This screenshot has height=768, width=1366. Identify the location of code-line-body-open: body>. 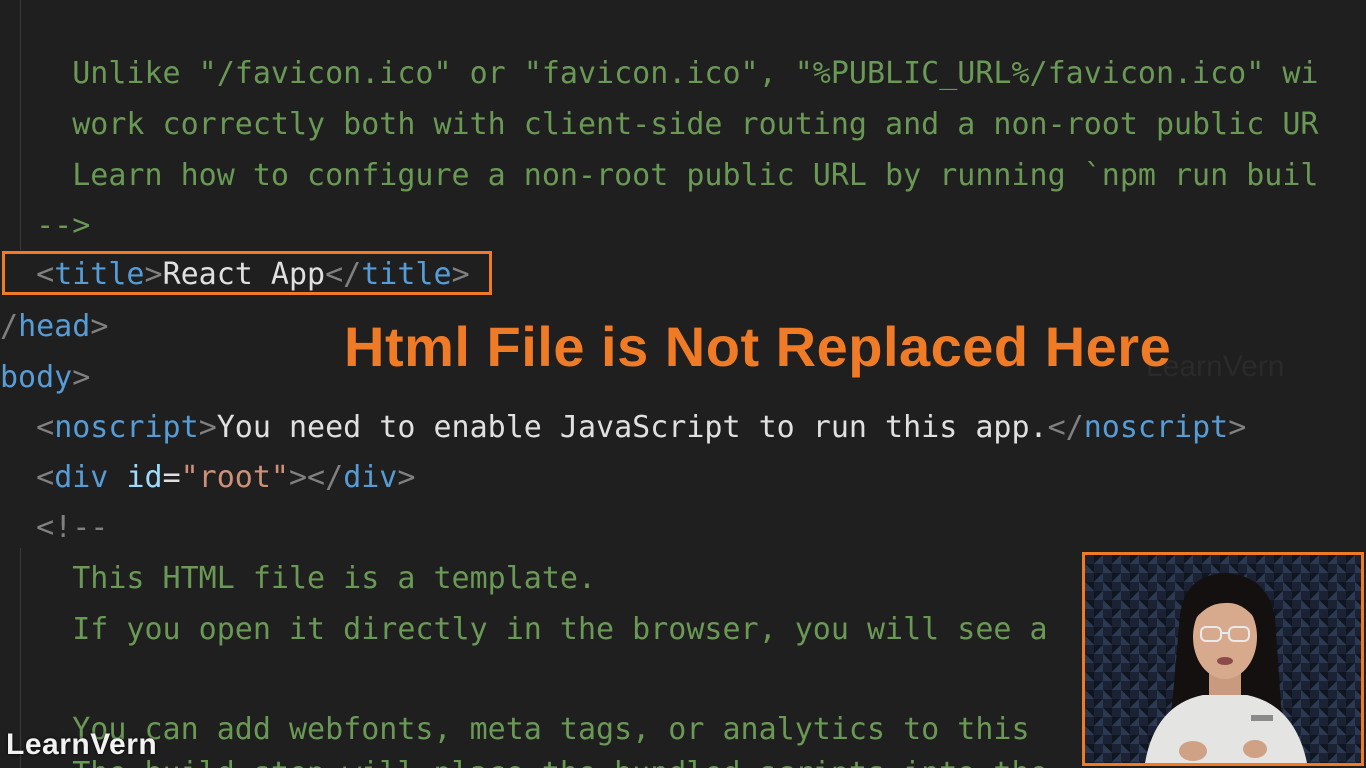
(45, 377).